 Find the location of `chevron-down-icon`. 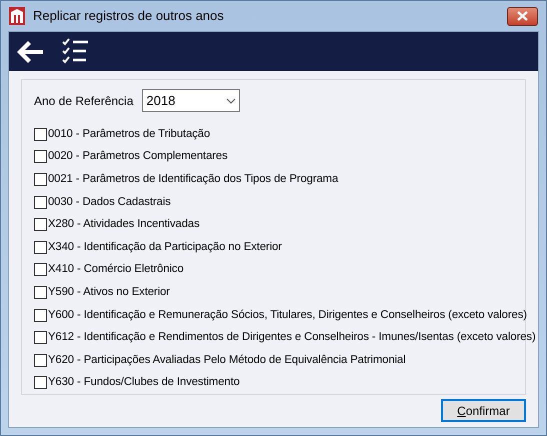

chevron-down-icon is located at coordinates (231, 101).